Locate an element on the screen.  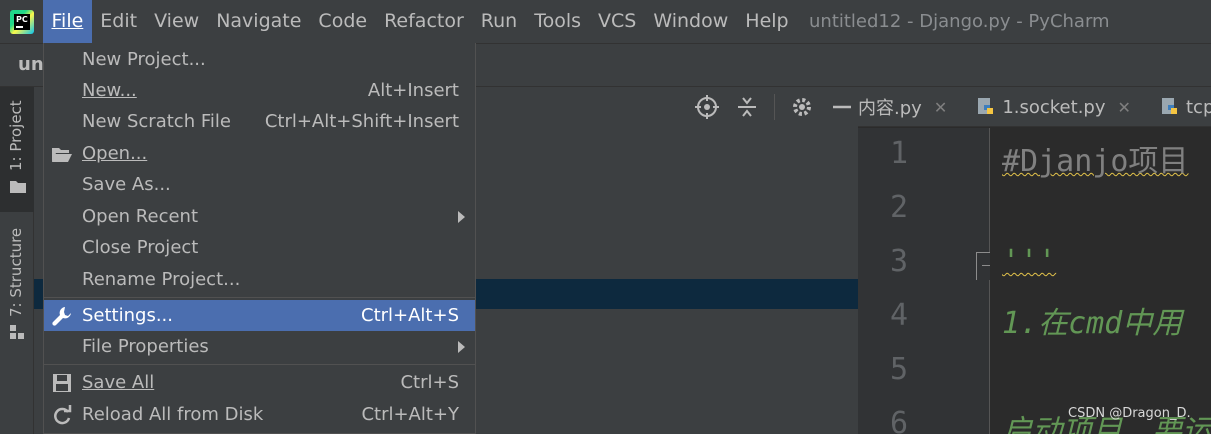
shortcut-label: Ctrl+S is located at coordinates (429, 382).